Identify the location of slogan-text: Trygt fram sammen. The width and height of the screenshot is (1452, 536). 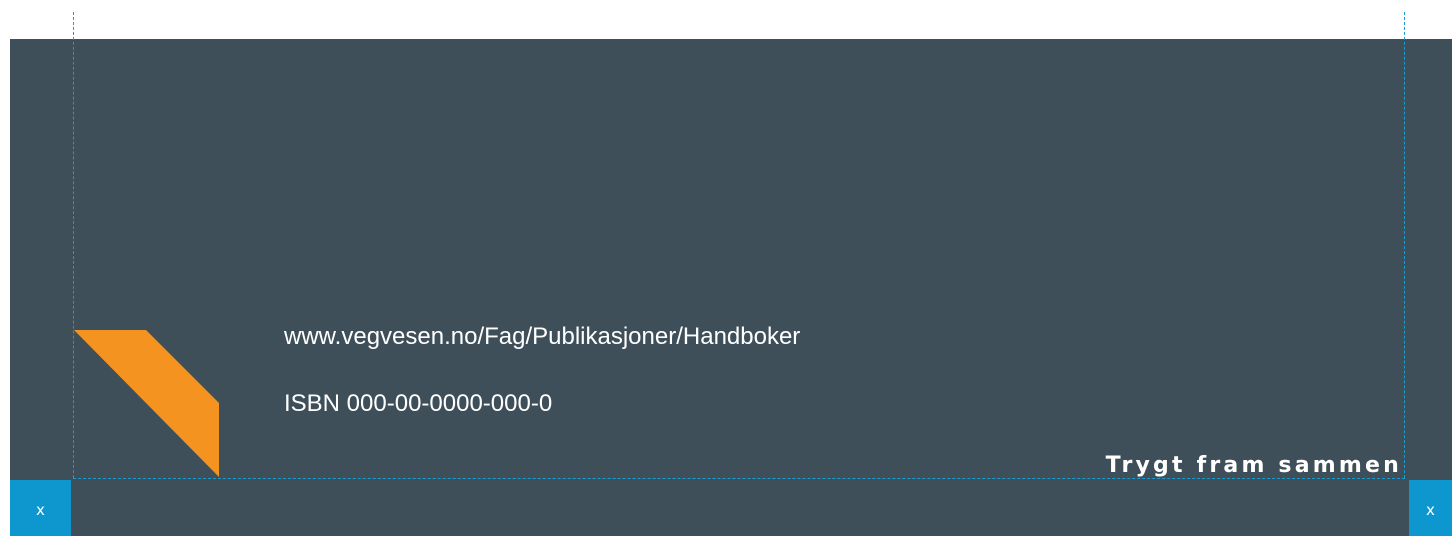
(1253, 465).